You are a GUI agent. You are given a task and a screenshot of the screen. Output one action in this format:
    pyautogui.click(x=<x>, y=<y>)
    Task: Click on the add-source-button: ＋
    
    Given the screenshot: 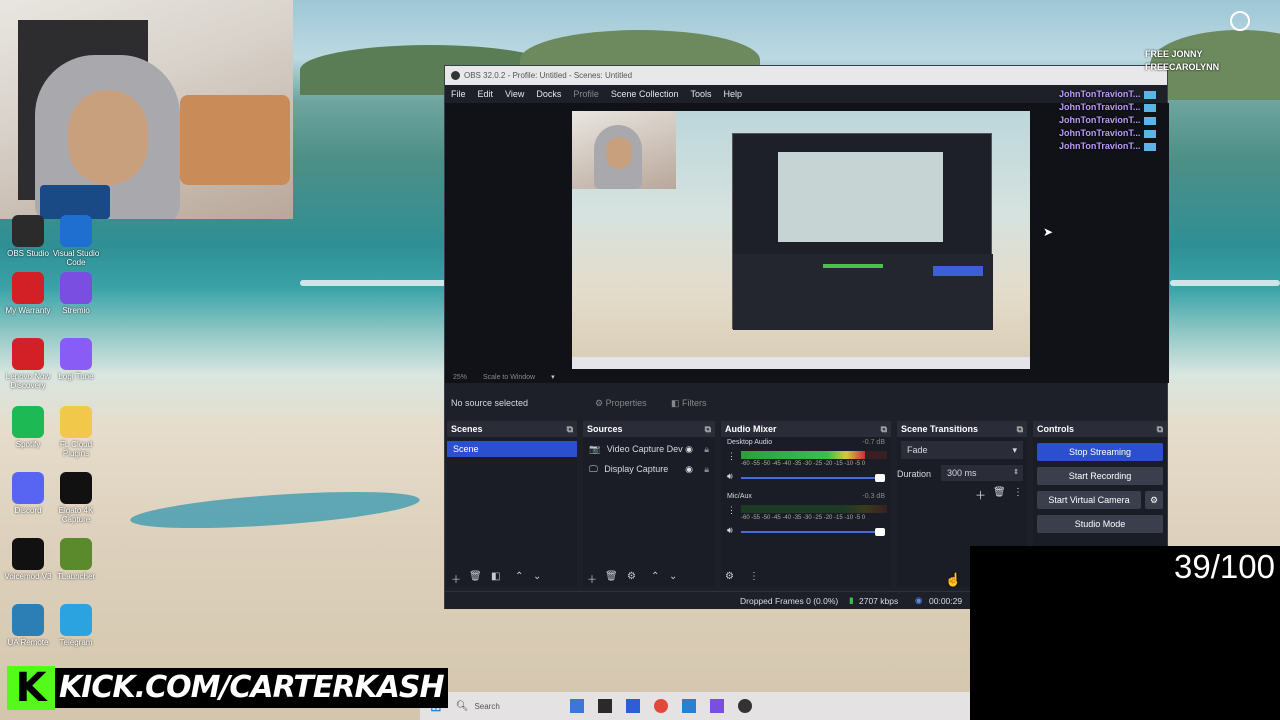 What is the action you would take?
    pyautogui.click(x=592, y=578)
    